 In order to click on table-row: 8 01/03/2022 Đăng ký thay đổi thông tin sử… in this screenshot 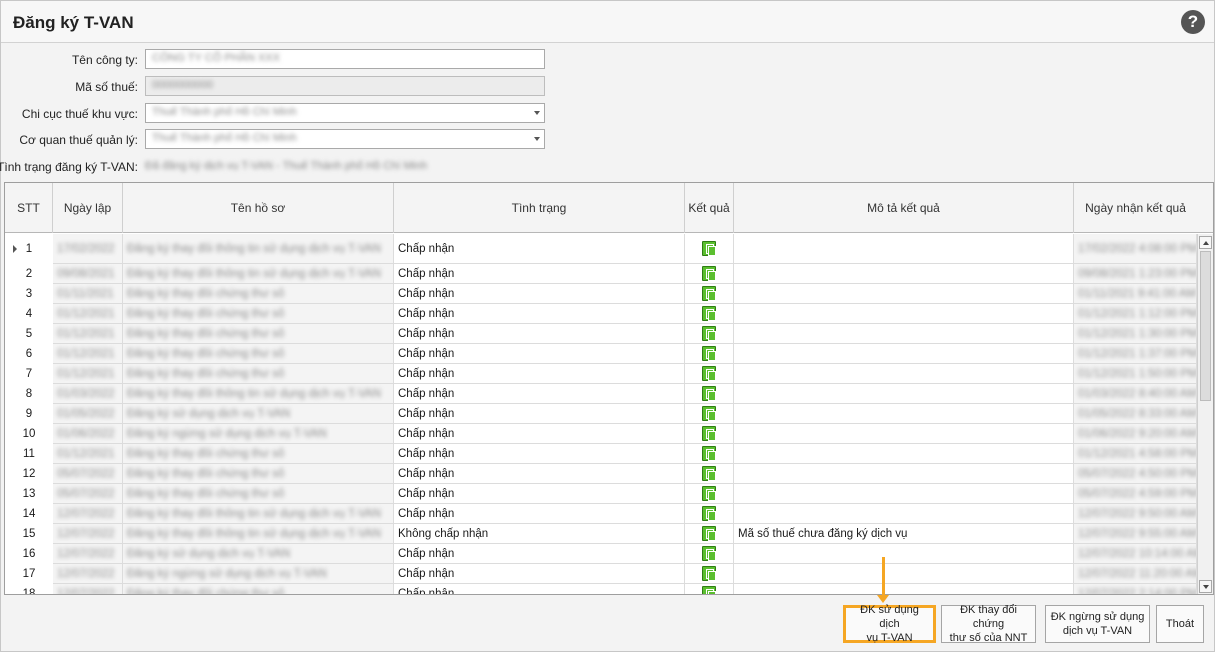, I will do `click(601, 394)`.